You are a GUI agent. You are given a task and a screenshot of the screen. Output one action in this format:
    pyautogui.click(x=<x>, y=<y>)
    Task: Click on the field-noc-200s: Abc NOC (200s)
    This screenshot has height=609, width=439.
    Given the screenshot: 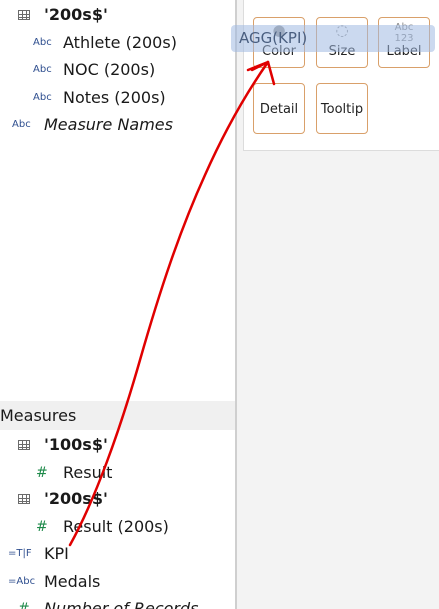 What is the action you would take?
    pyautogui.click(x=118, y=70)
    